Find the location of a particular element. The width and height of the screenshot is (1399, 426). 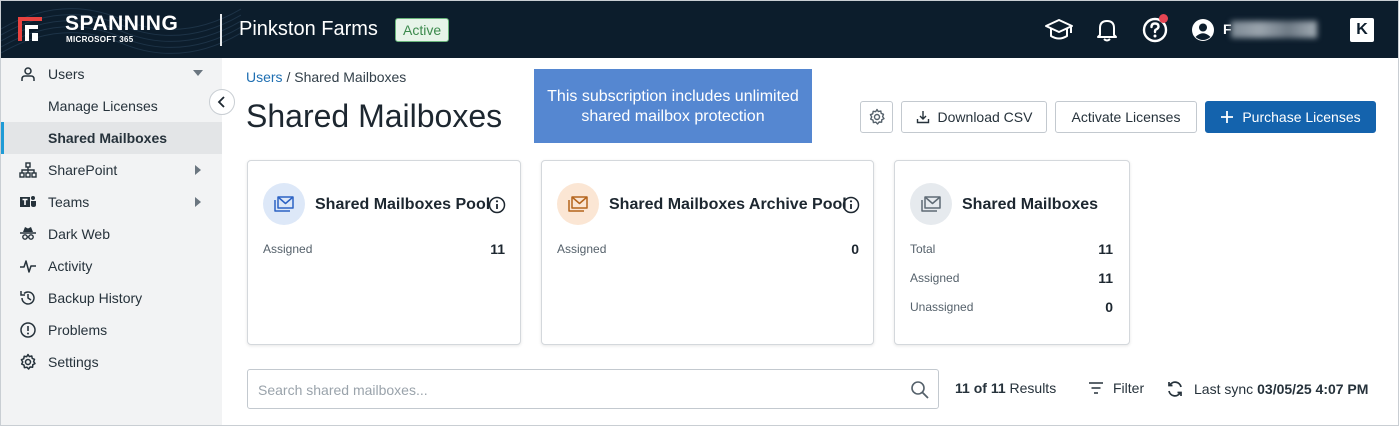

chevron-left-icon is located at coordinates (221, 102).